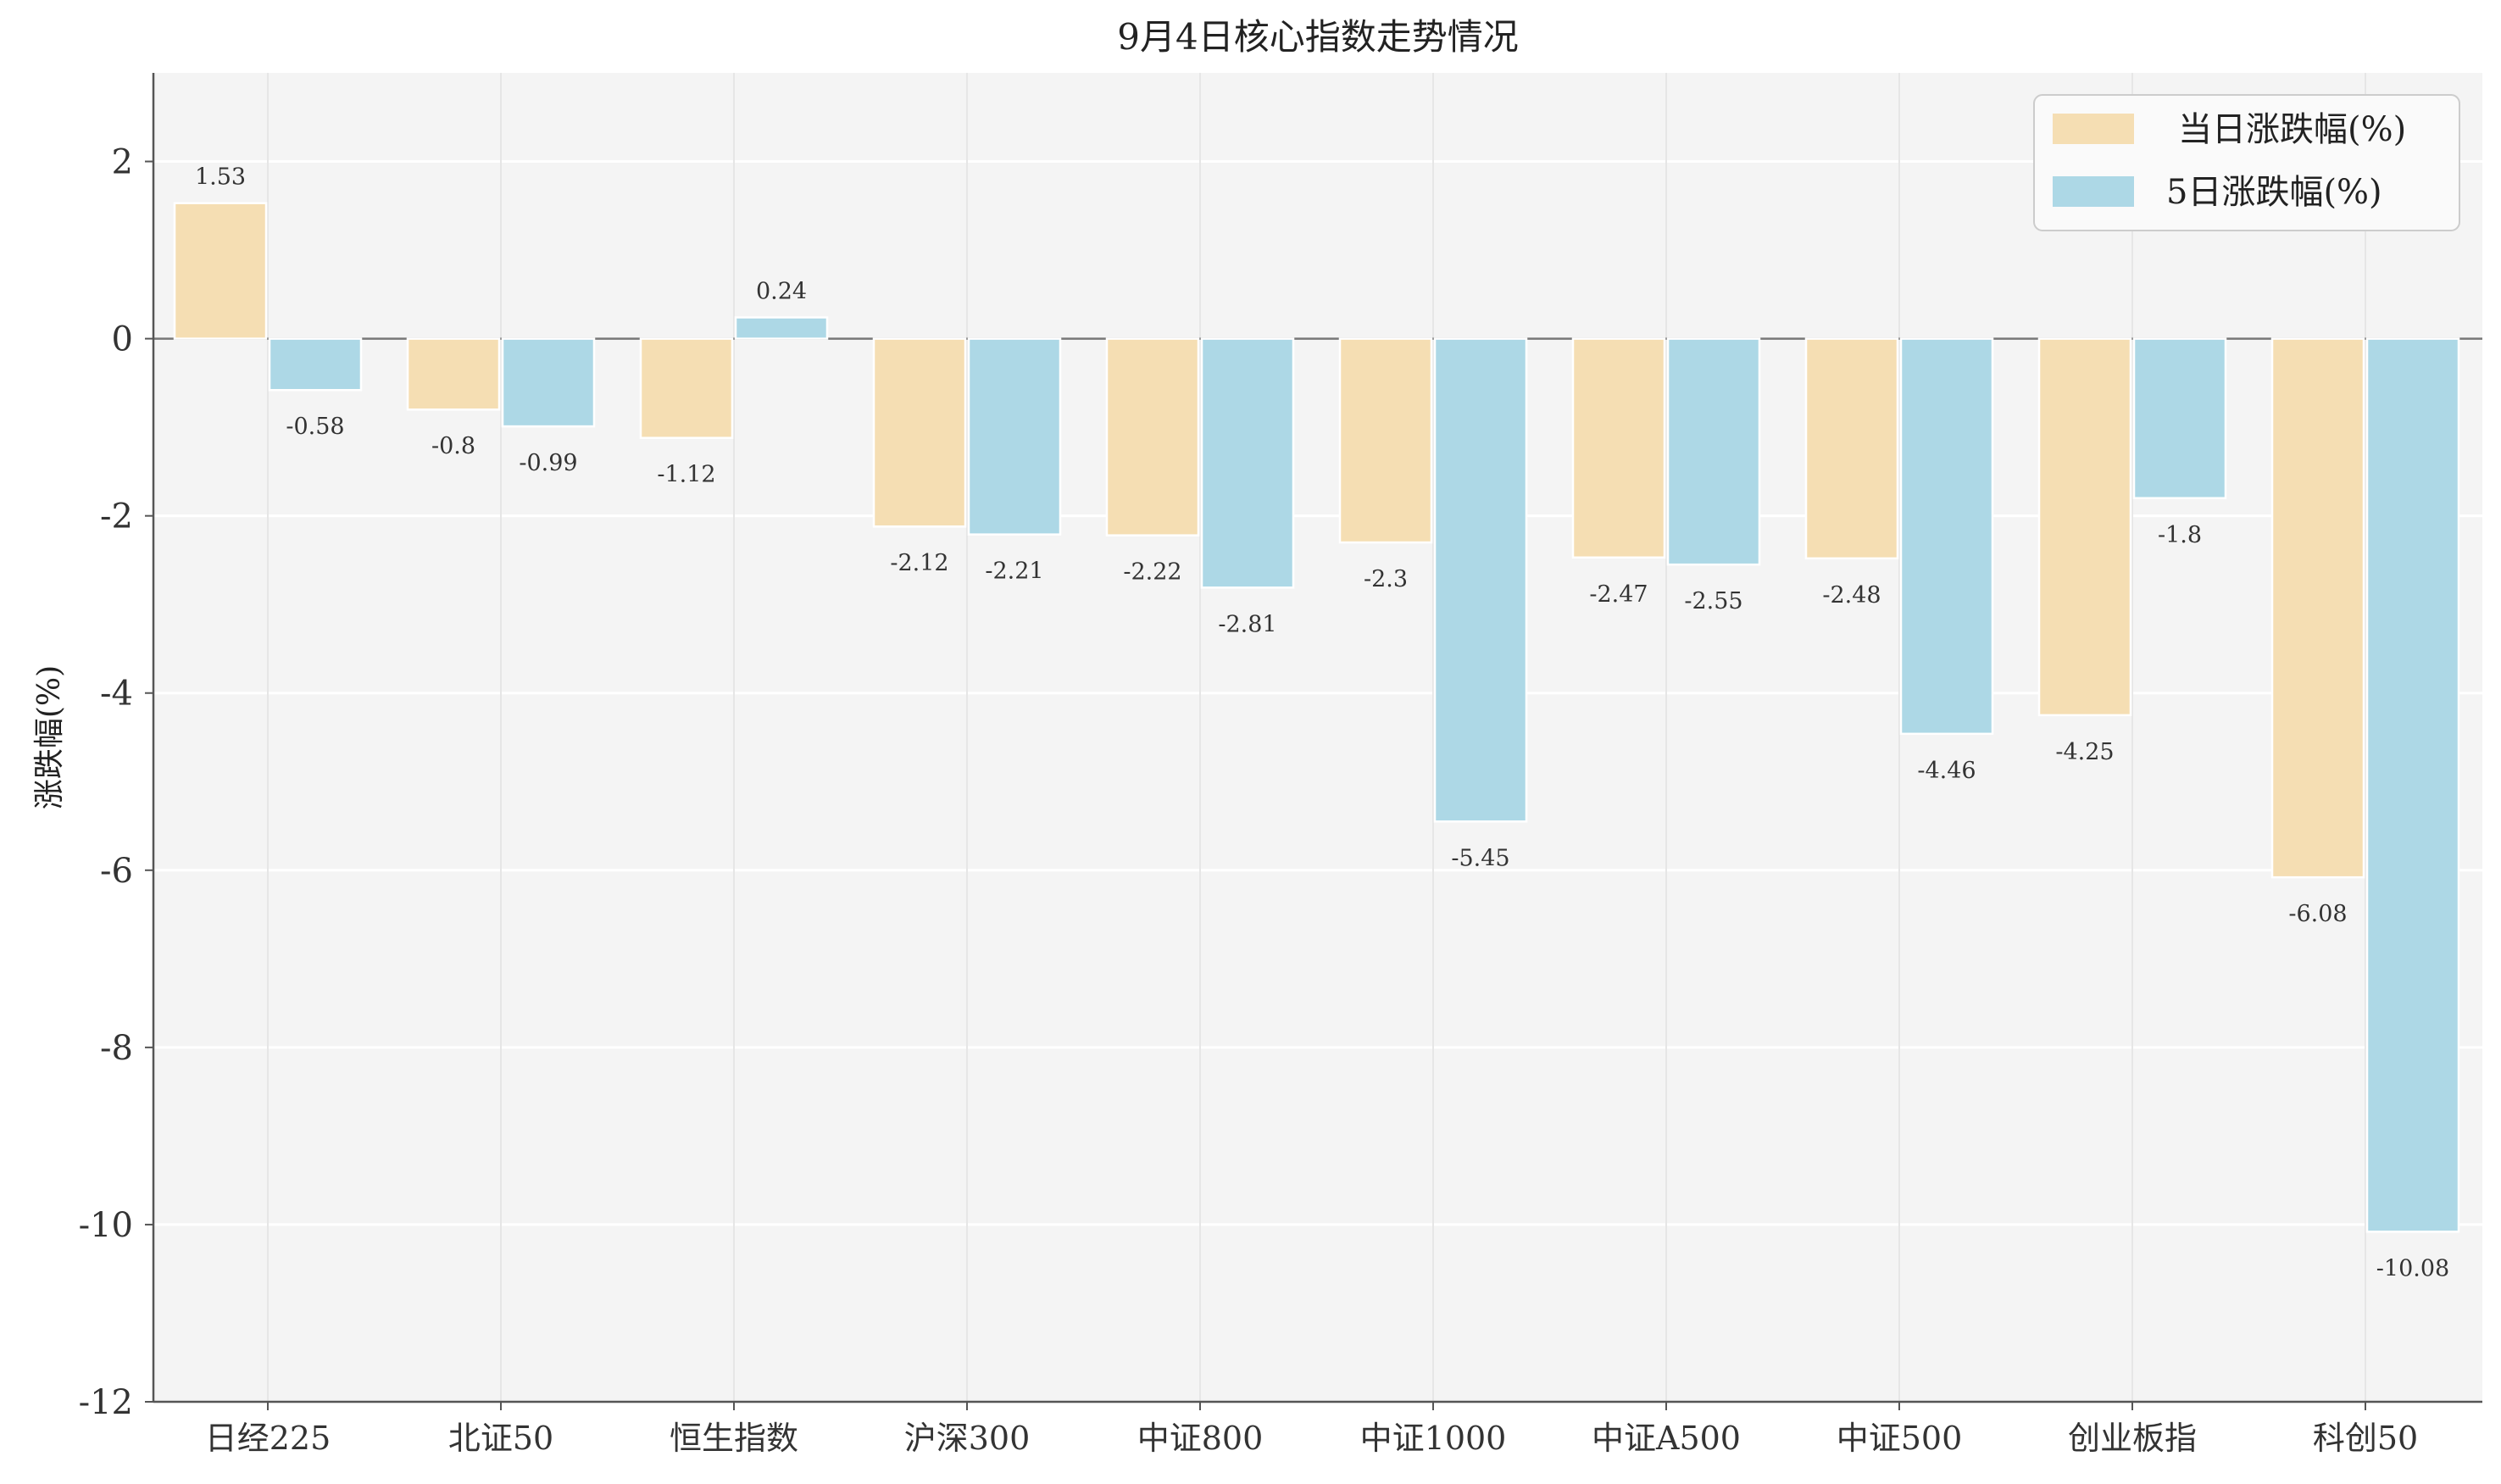 This screenshot has width=2501, height=1484. What do you see at coordinates (1317, 37) in the screenshot?
I see `chart-title: 9月4日核心指数走势情况` at bounding box center [1317, 37].